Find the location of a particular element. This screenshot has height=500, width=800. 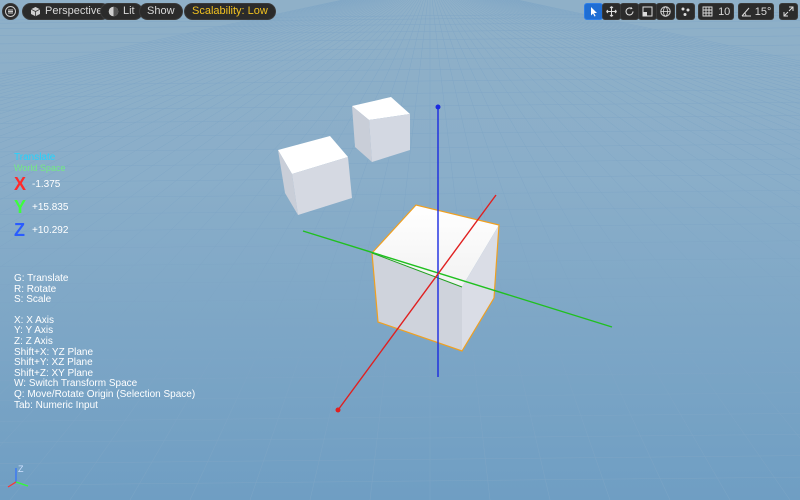

perspective-label: Perspective is located at coordinates (74, 11).